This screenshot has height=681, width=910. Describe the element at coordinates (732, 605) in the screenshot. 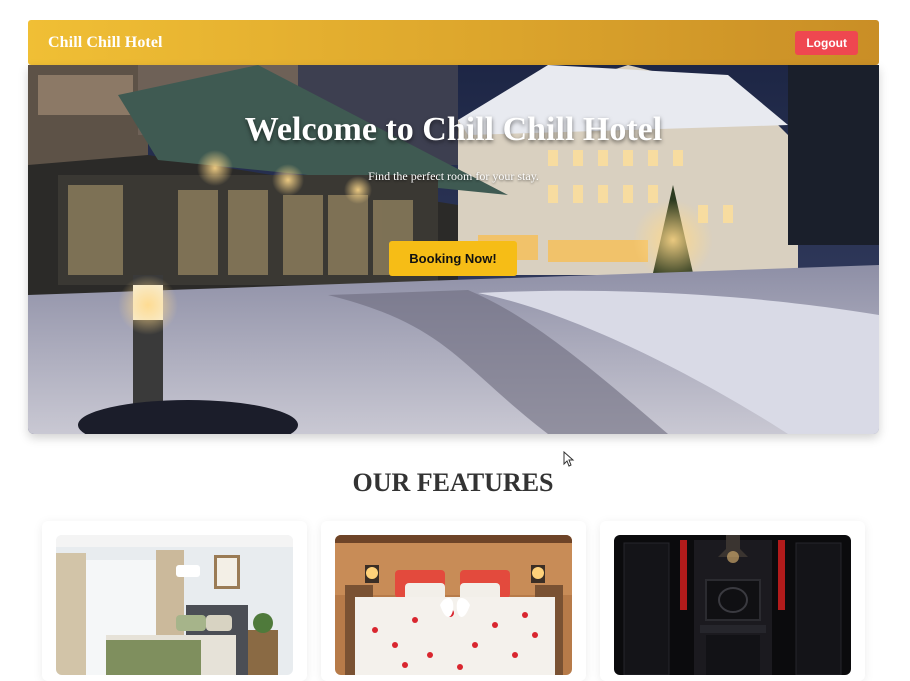

I see `feature-image-dark-room` at that location.